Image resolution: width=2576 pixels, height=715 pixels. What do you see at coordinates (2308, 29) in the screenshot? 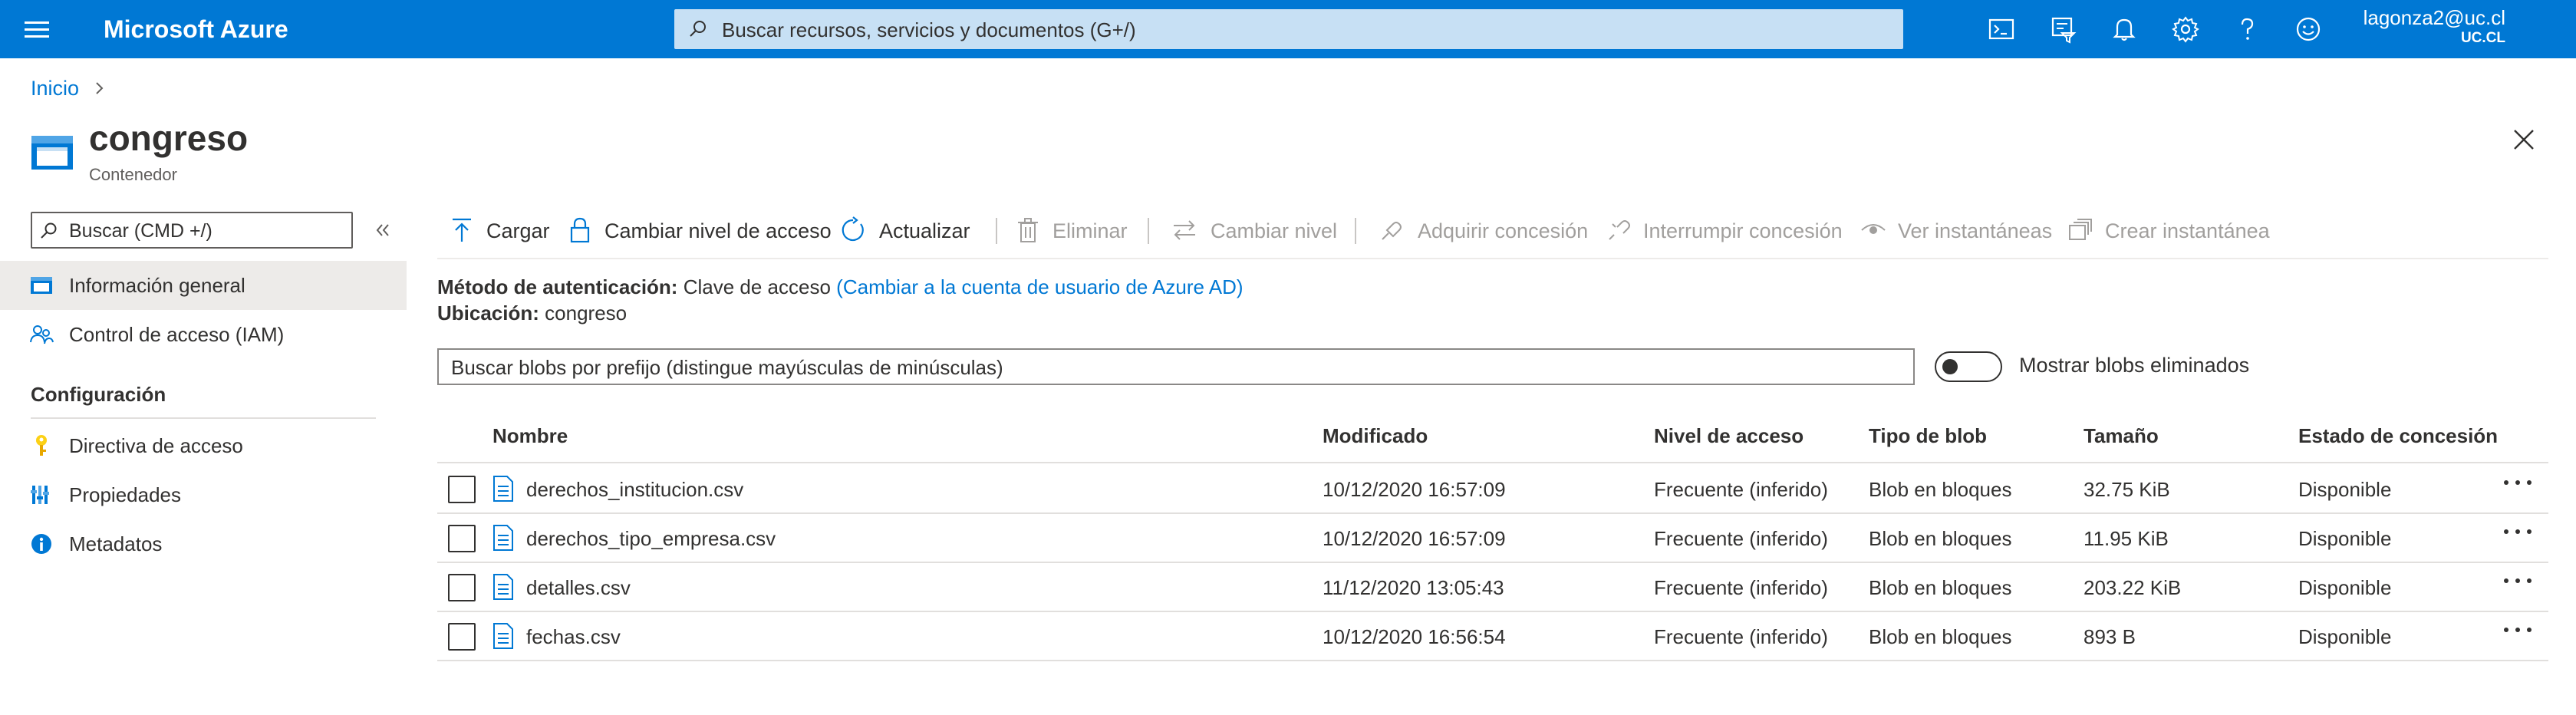
I see `feedback-icon` at bounding box center [2308, 29].